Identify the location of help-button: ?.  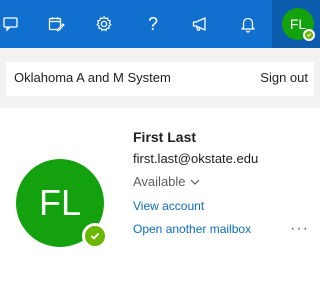
(153, 24).